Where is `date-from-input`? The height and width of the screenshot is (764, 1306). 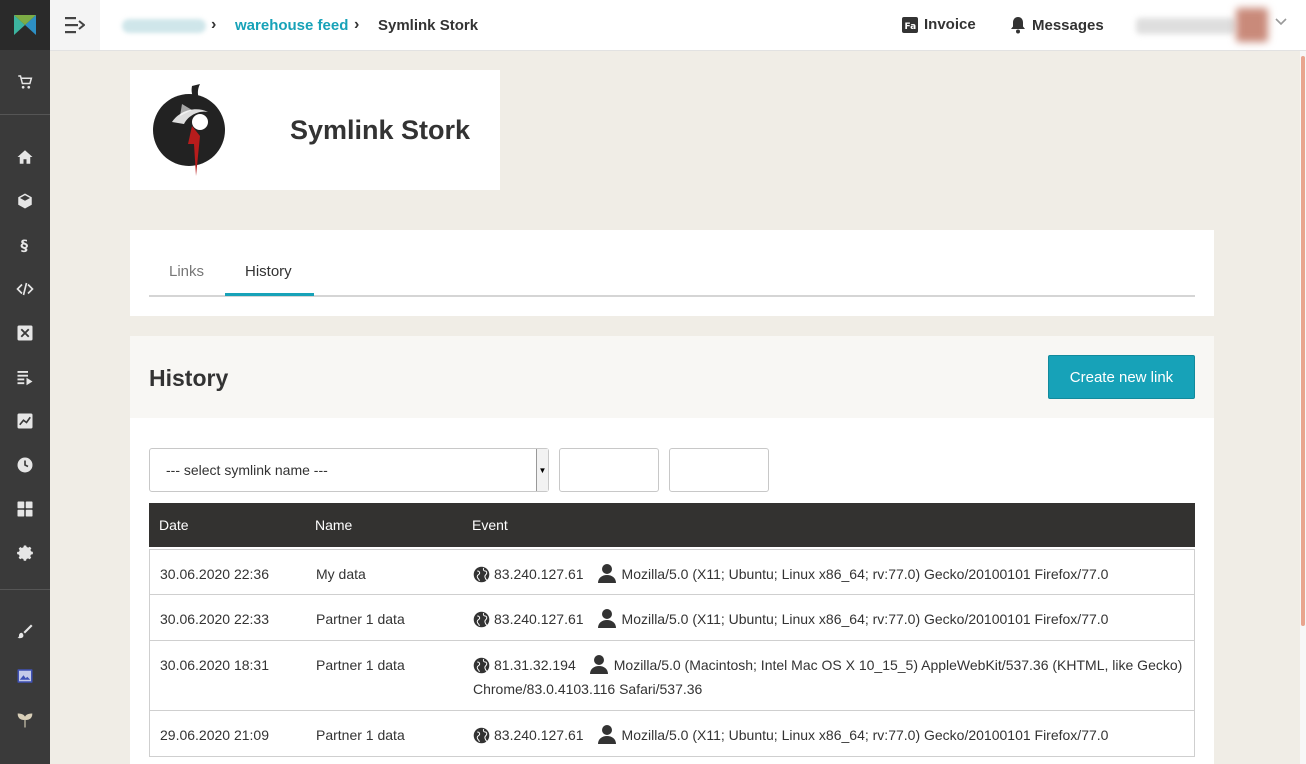
date-from-input is located at coordinates (609, 470).